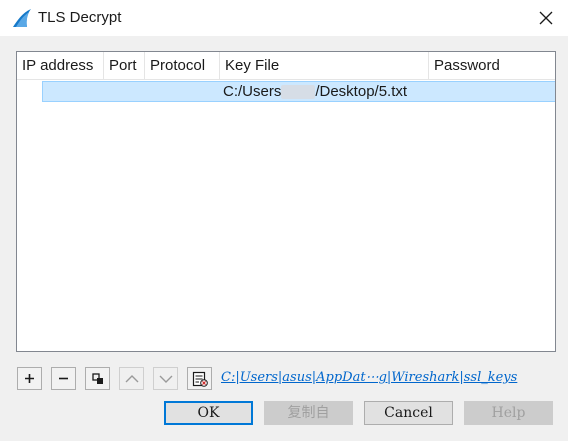 The width and height of the screenshot is (568, 441). Describe the element at coordinates (361, 91) in the screenshot. I see `key-file-path-end: /Desktop/5.txt` at that location.